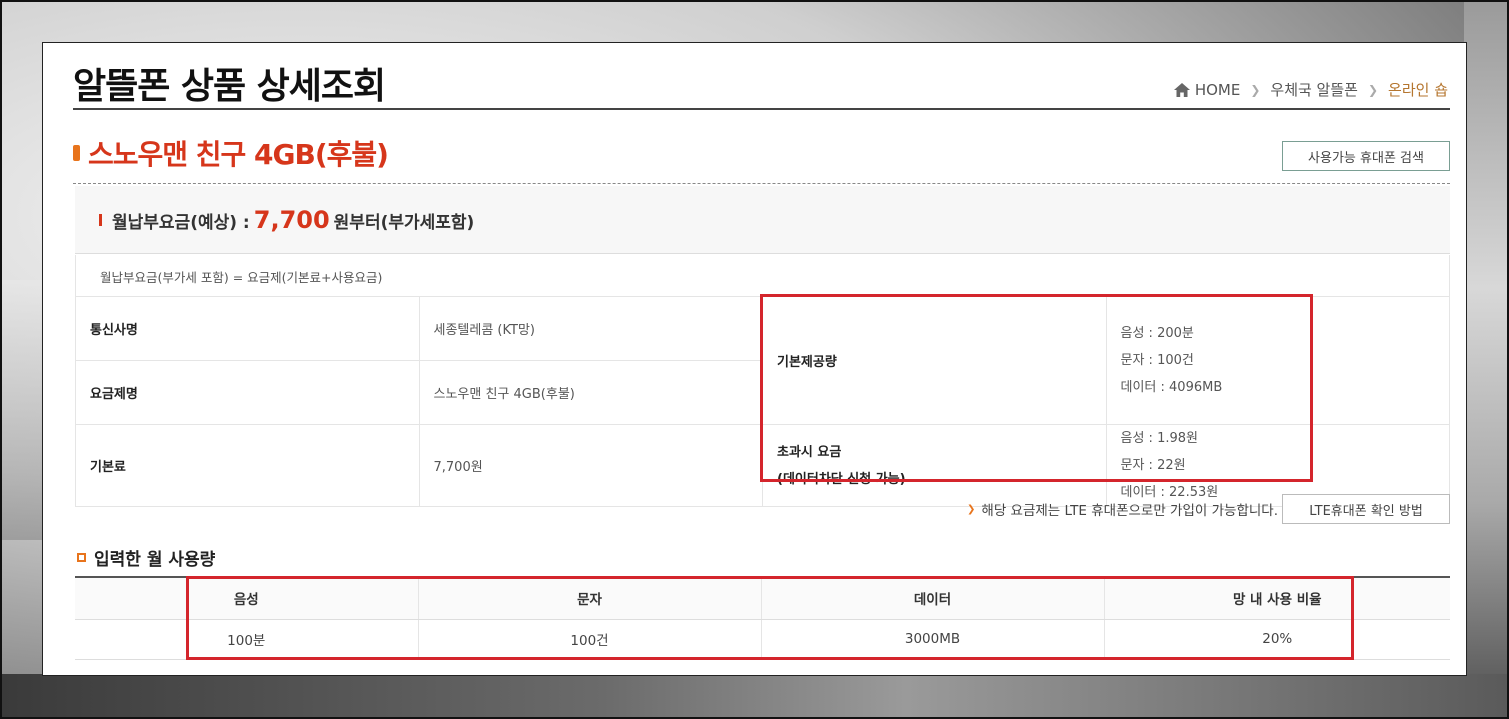  What do you see at coordinates (1366, 156) in the screenshot?
I see `phone-search-button: 사용가능 휴대폰 검색` at bounding box center [1366, 156].